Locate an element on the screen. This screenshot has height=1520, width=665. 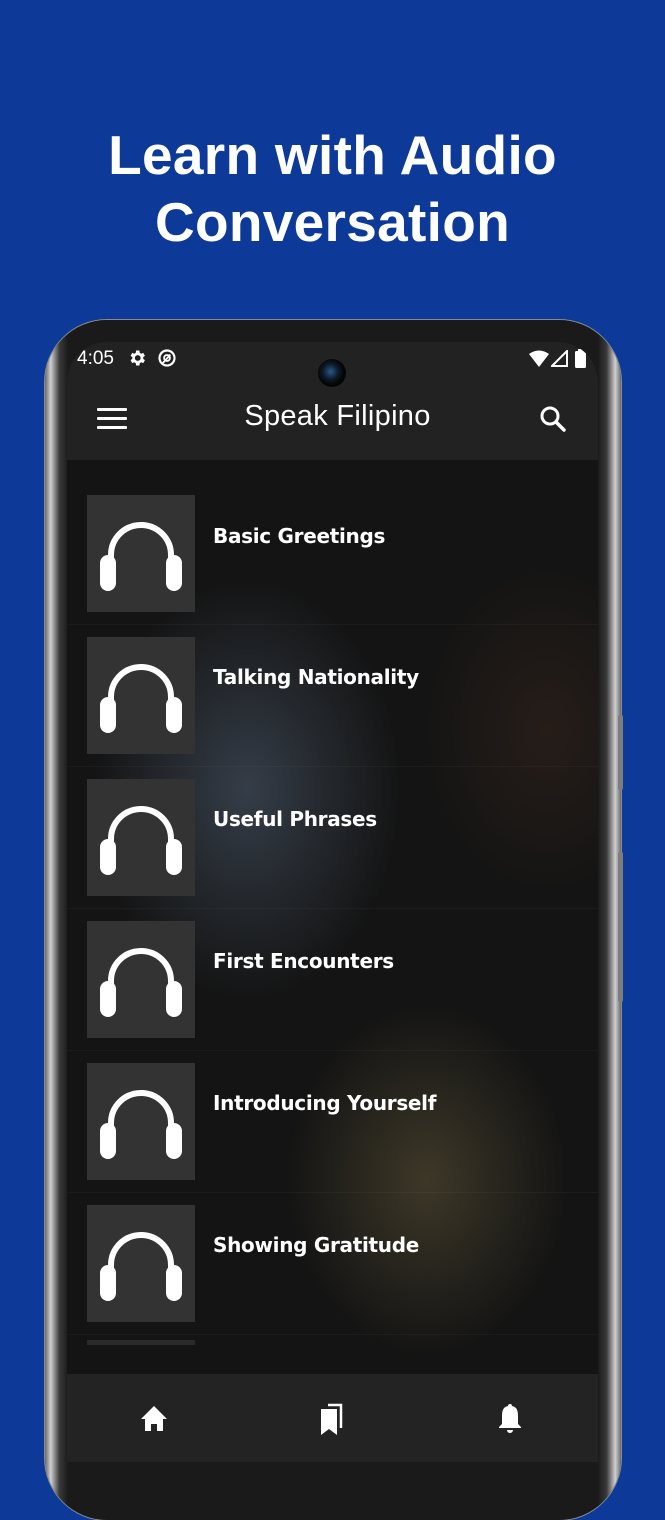
bottom-navigation is located at coordinates (332, 1418).